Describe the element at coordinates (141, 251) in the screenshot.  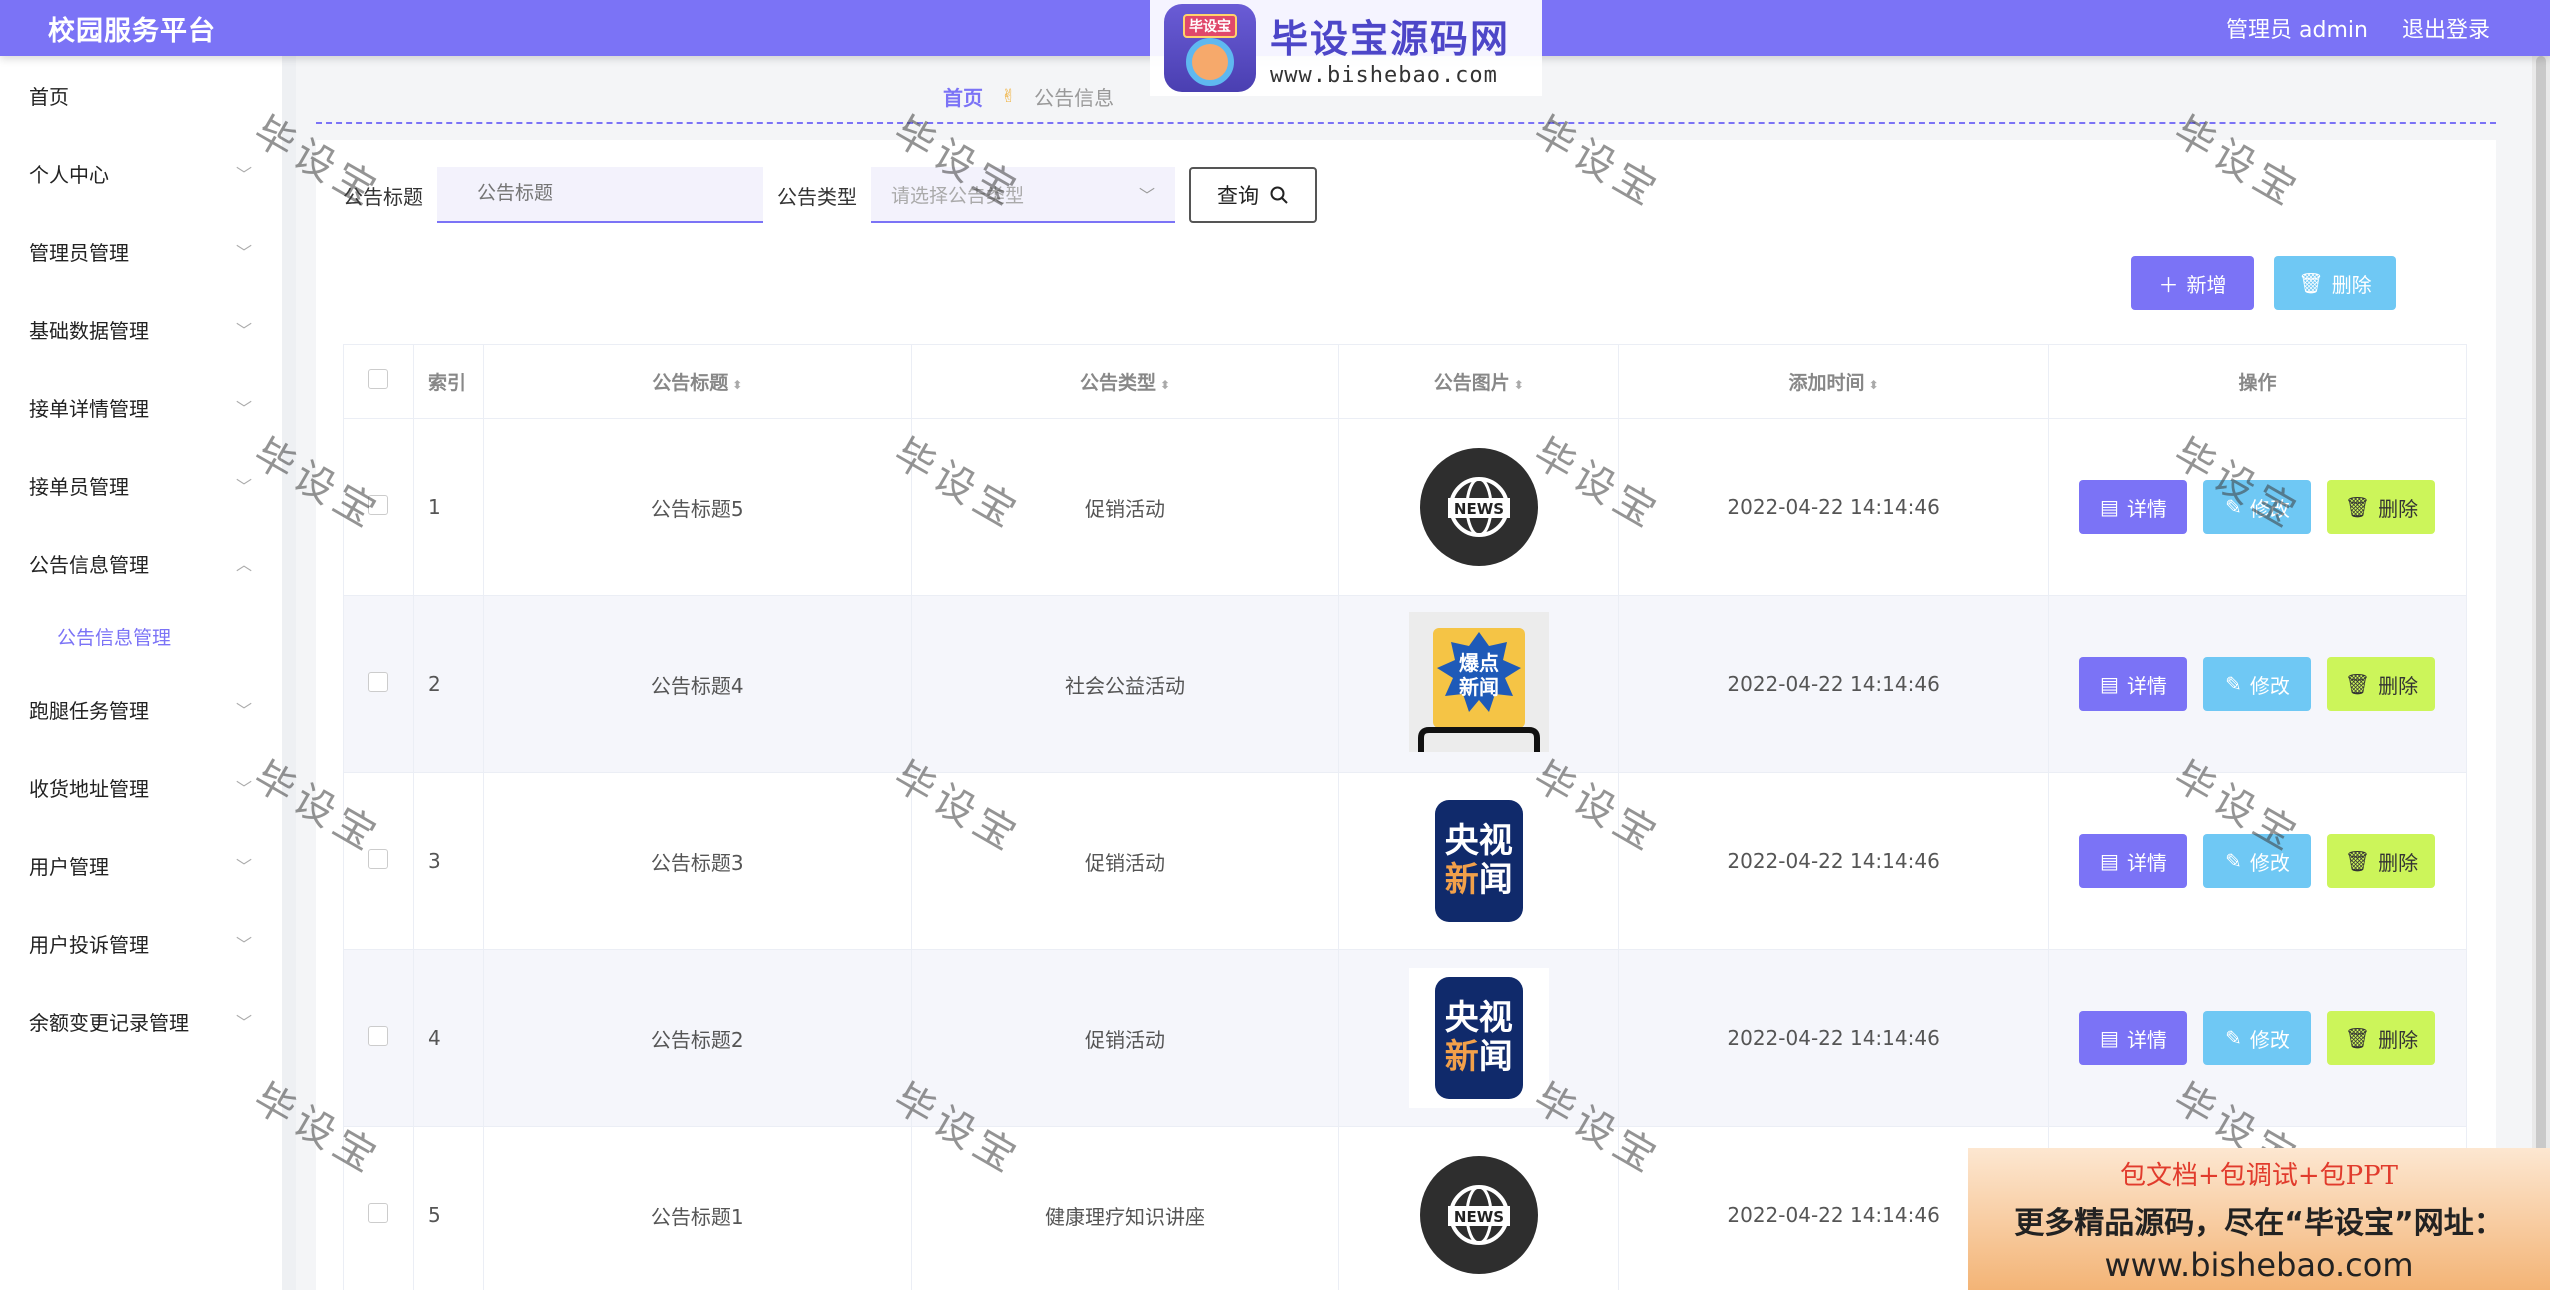
I see `sidebar-item-admin: 管理员管理 ﹀` at that location.